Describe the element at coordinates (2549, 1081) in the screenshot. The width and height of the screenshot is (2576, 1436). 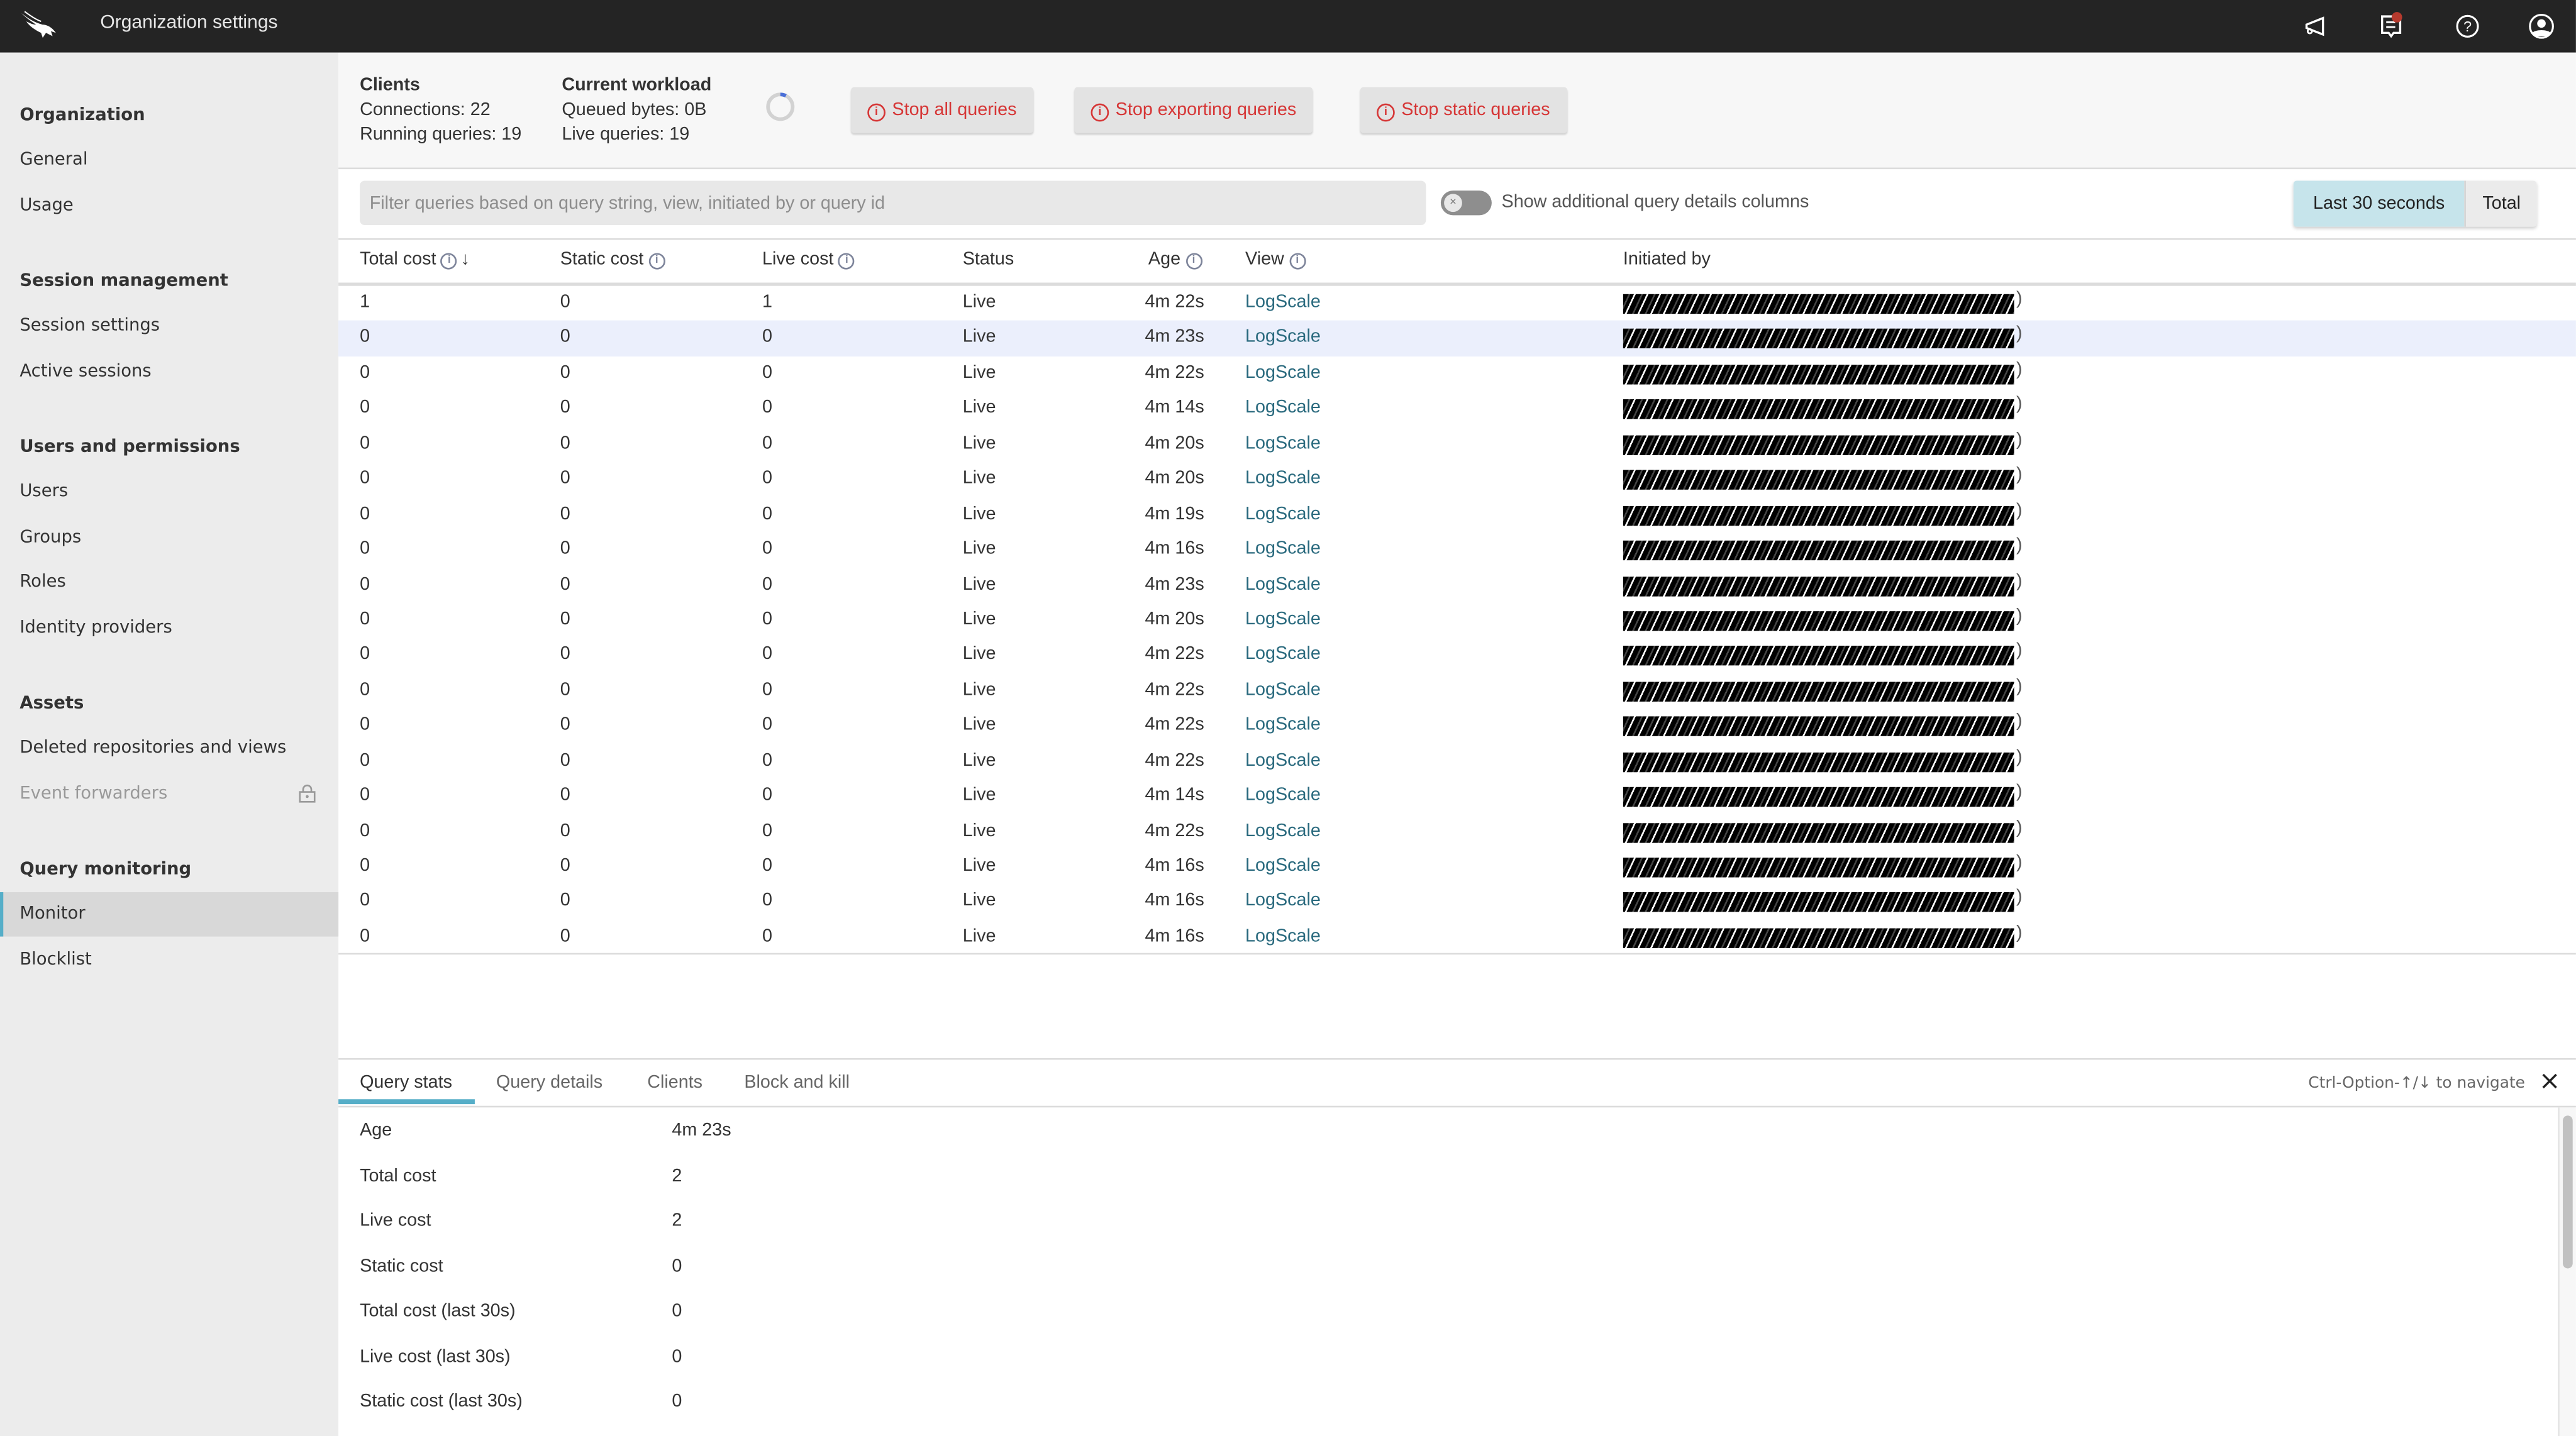
I see `close-icon` at that location.